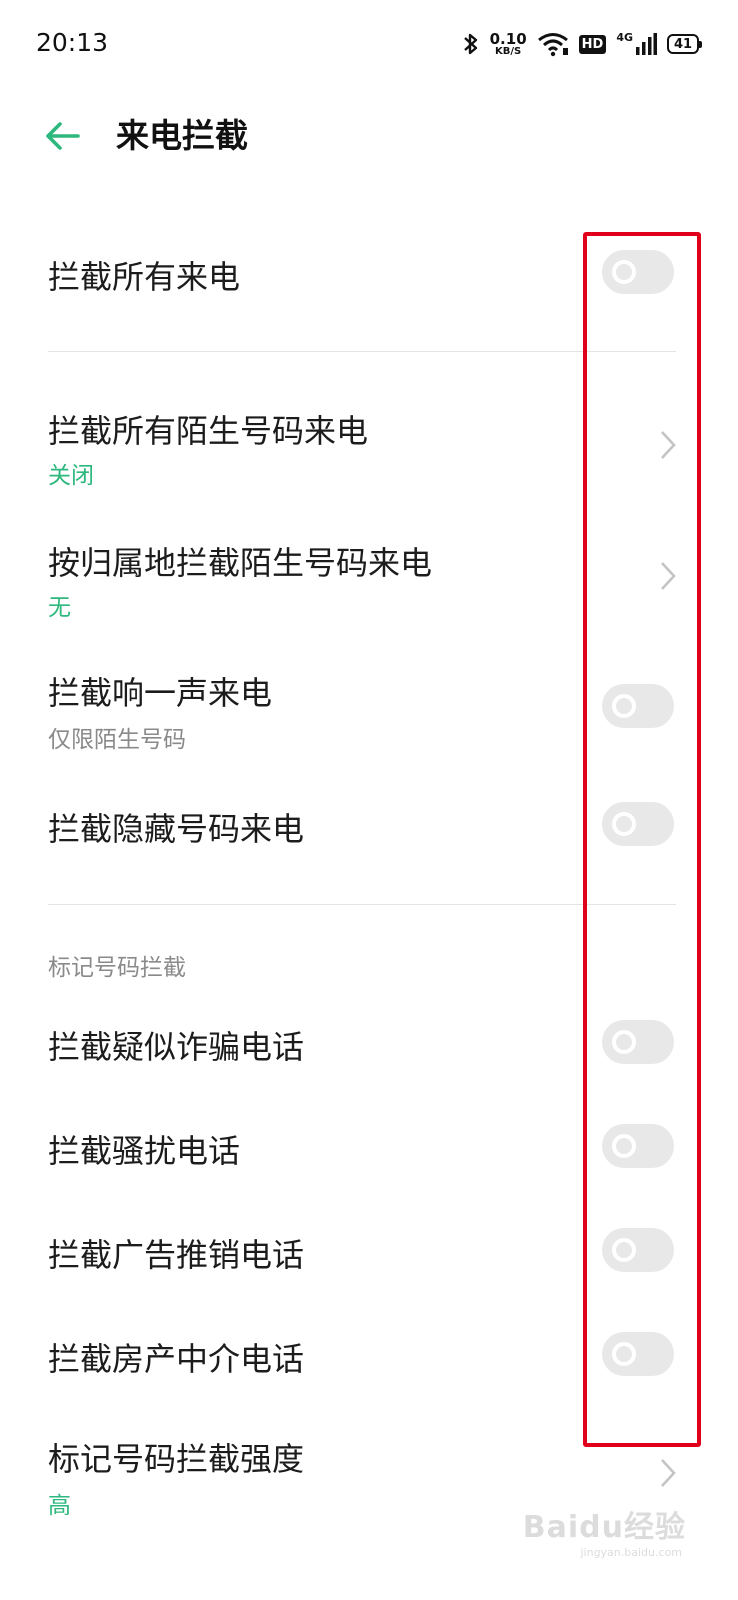  What do you see at coordinates (592, 44) in the screenshot?
I see `hd-voice-icon: HD` at bounding box center [592, 44].